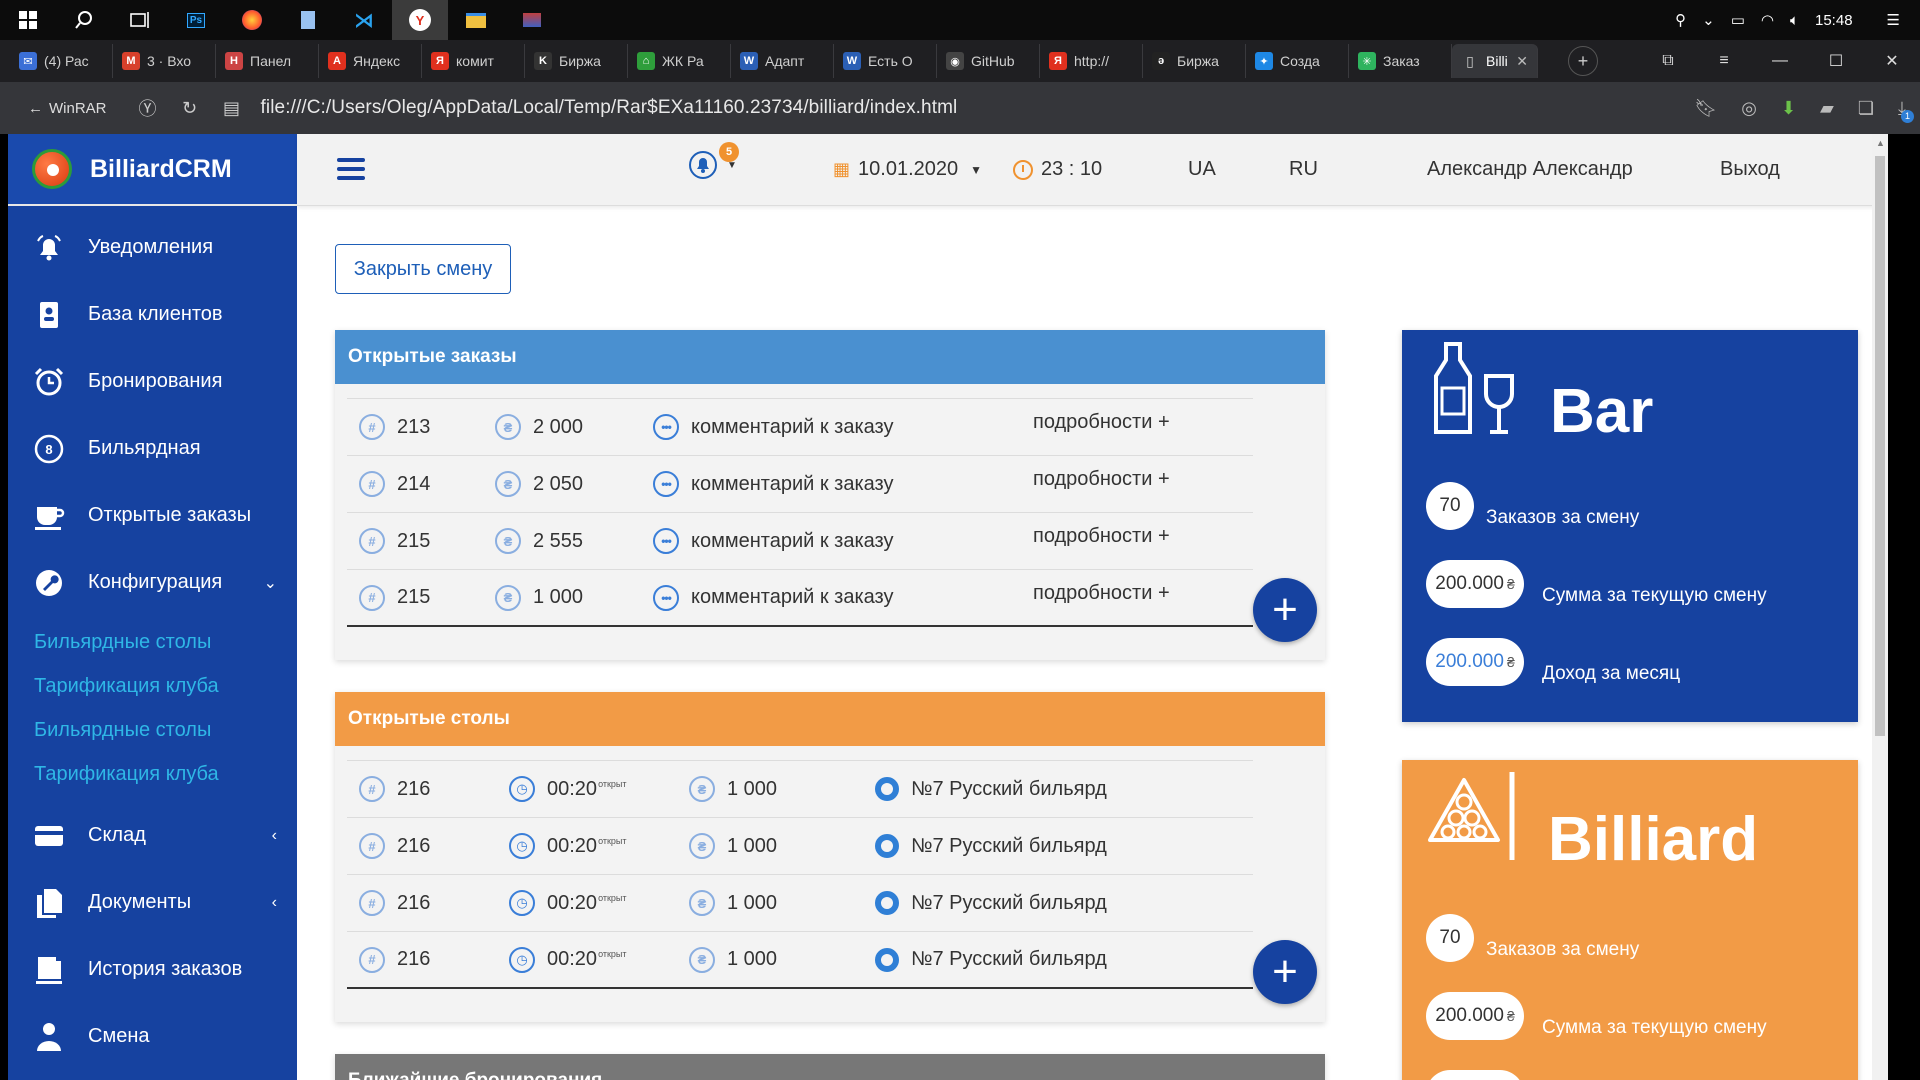 This screenshot has width=1920, height=1080. What do you see at coordinates (576, 61) in the screenshot?
I see `browser-tab: K Биржа` at bounding box center [576, 61].